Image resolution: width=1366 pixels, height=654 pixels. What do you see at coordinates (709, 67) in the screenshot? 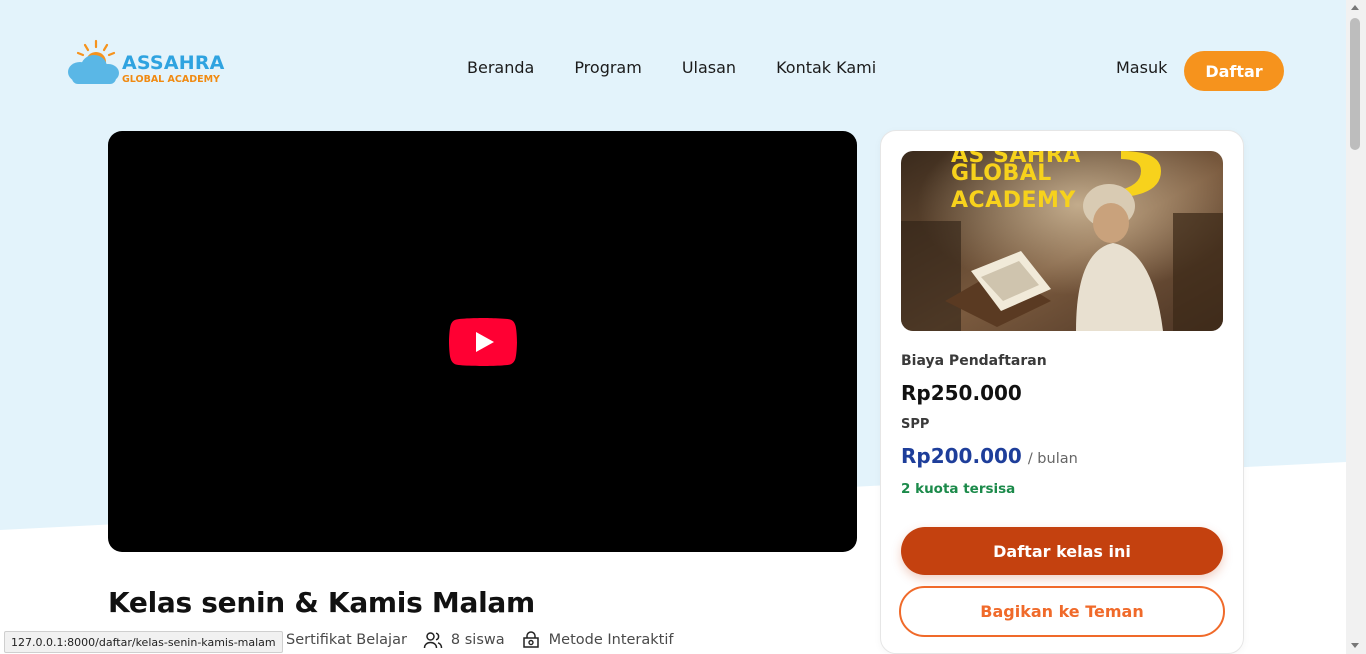
I see `nav-link-ulasan: Ulasan` at bounding box center [709, 67].